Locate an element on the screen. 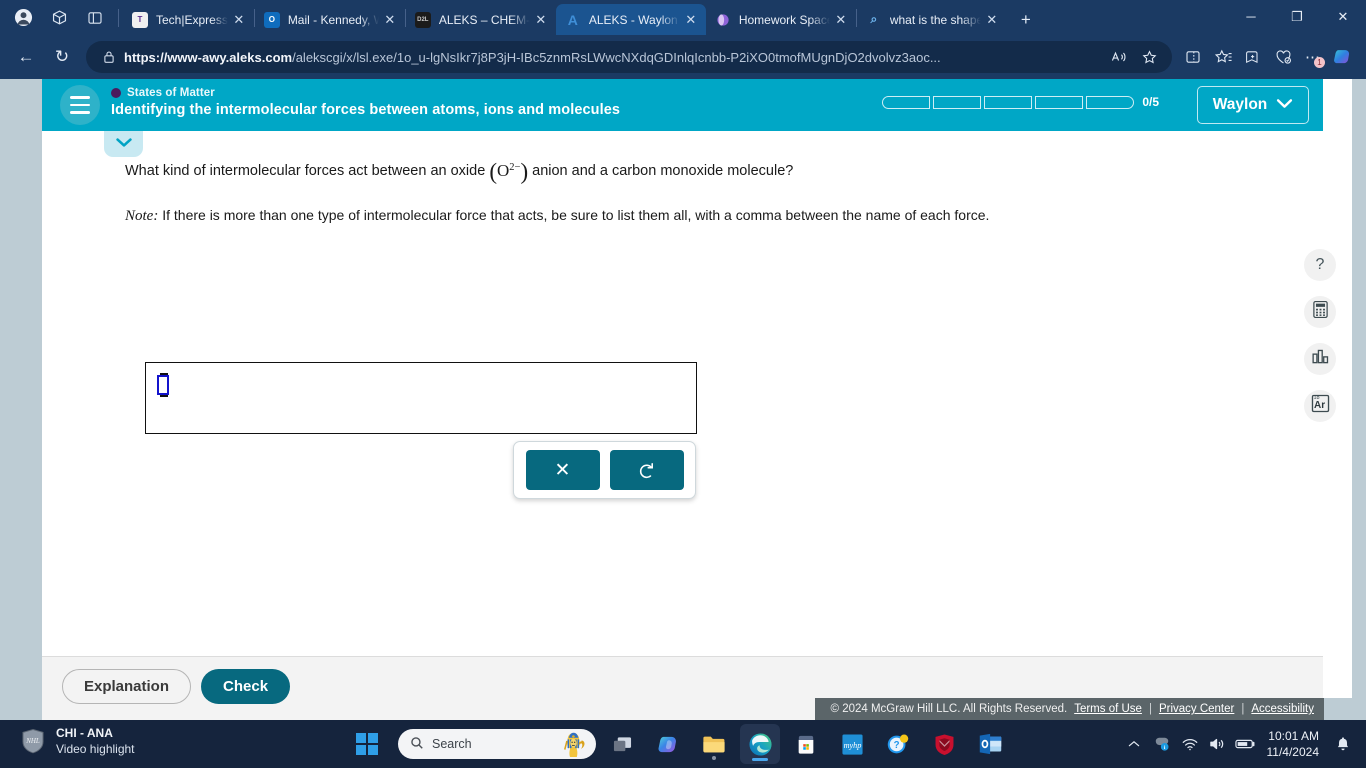  text-cursor-icon is located at coordinates (163, 385).